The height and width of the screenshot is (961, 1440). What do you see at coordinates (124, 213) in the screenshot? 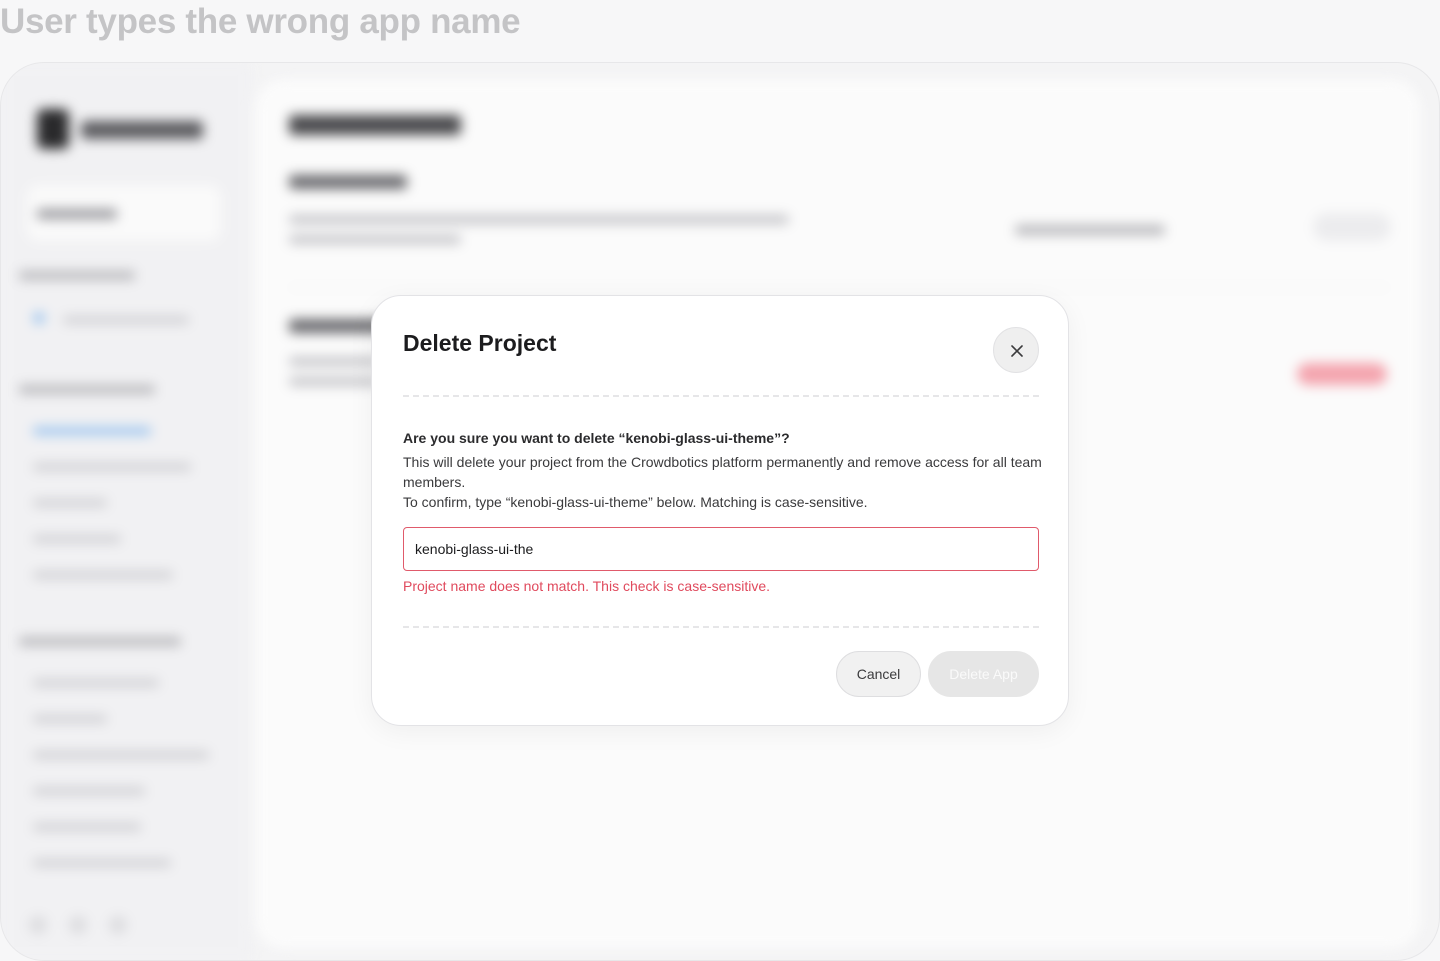
I see `organization-selector` at bounding box center [124, 213].